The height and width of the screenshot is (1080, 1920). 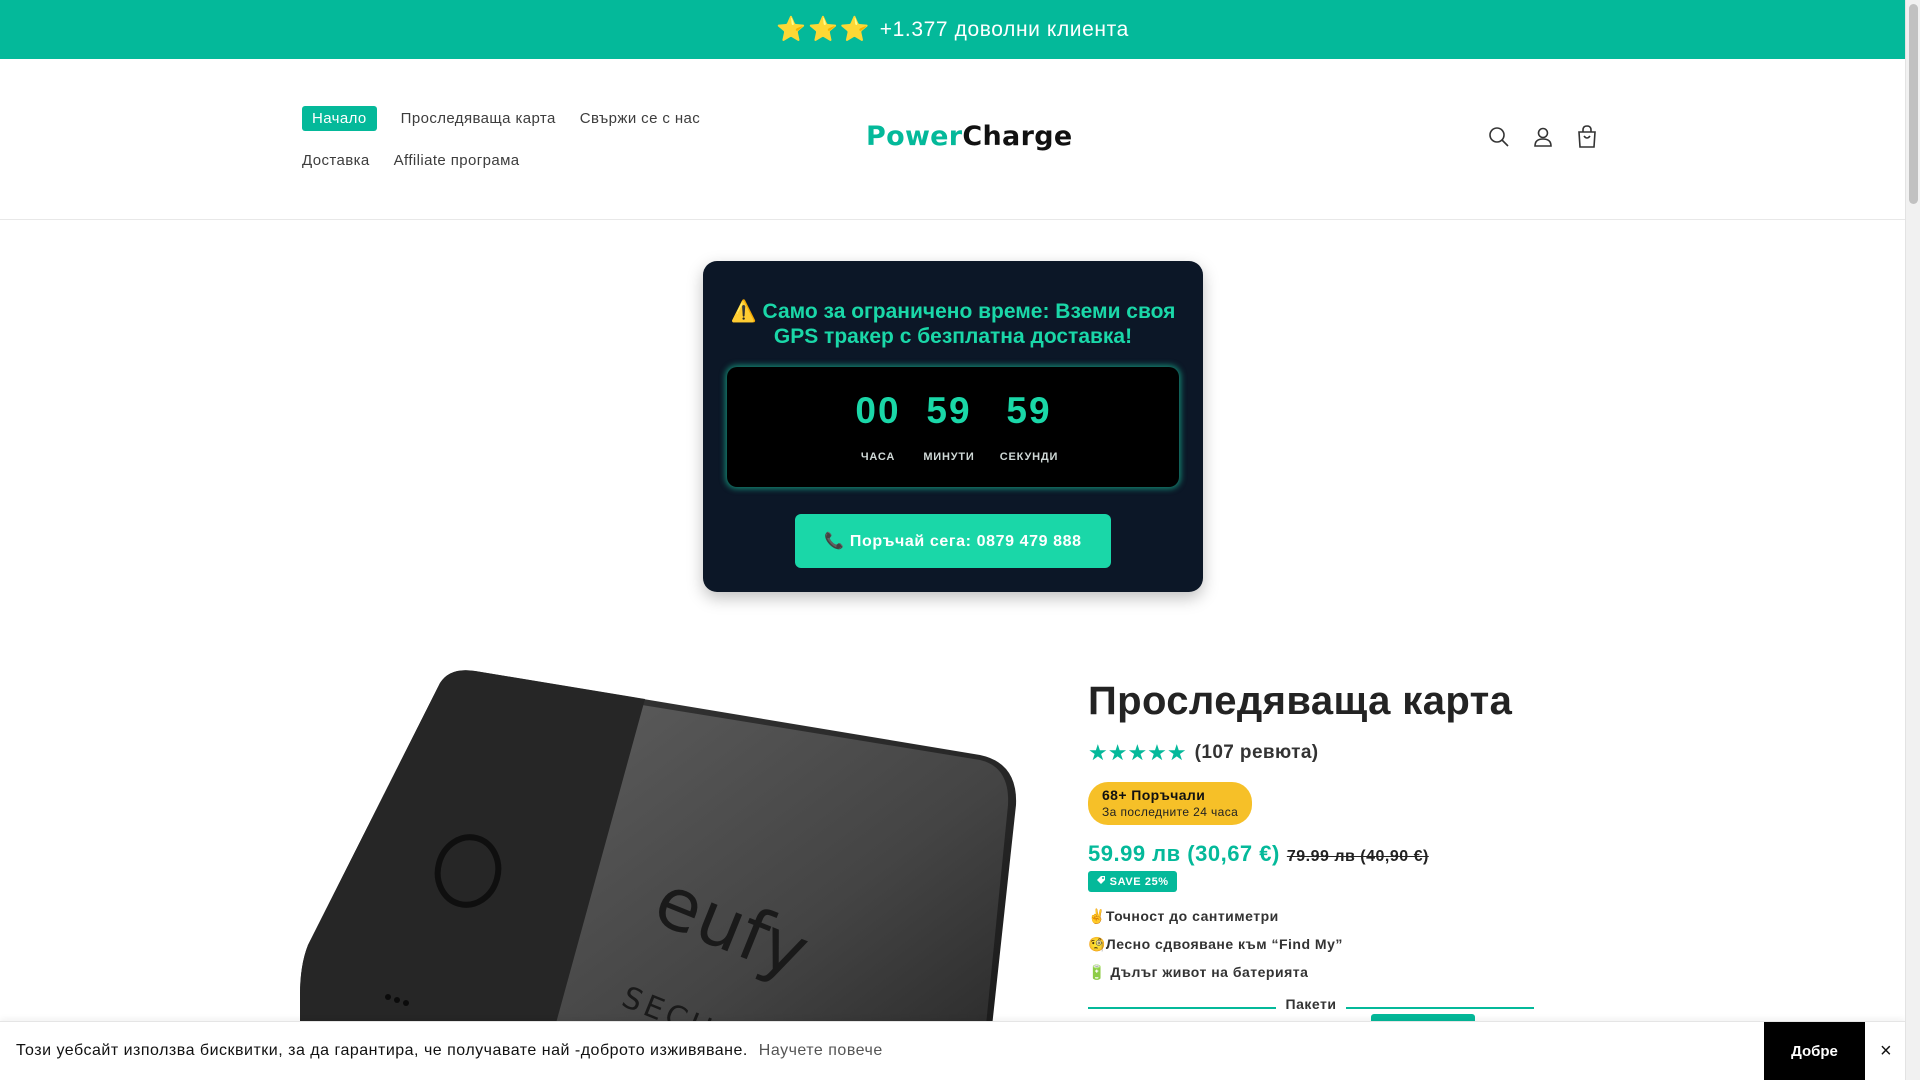 I want to click on announcement-bar: ⭐⭐⭐ +1.377 доволни клиента, so click(x=952, y=29).